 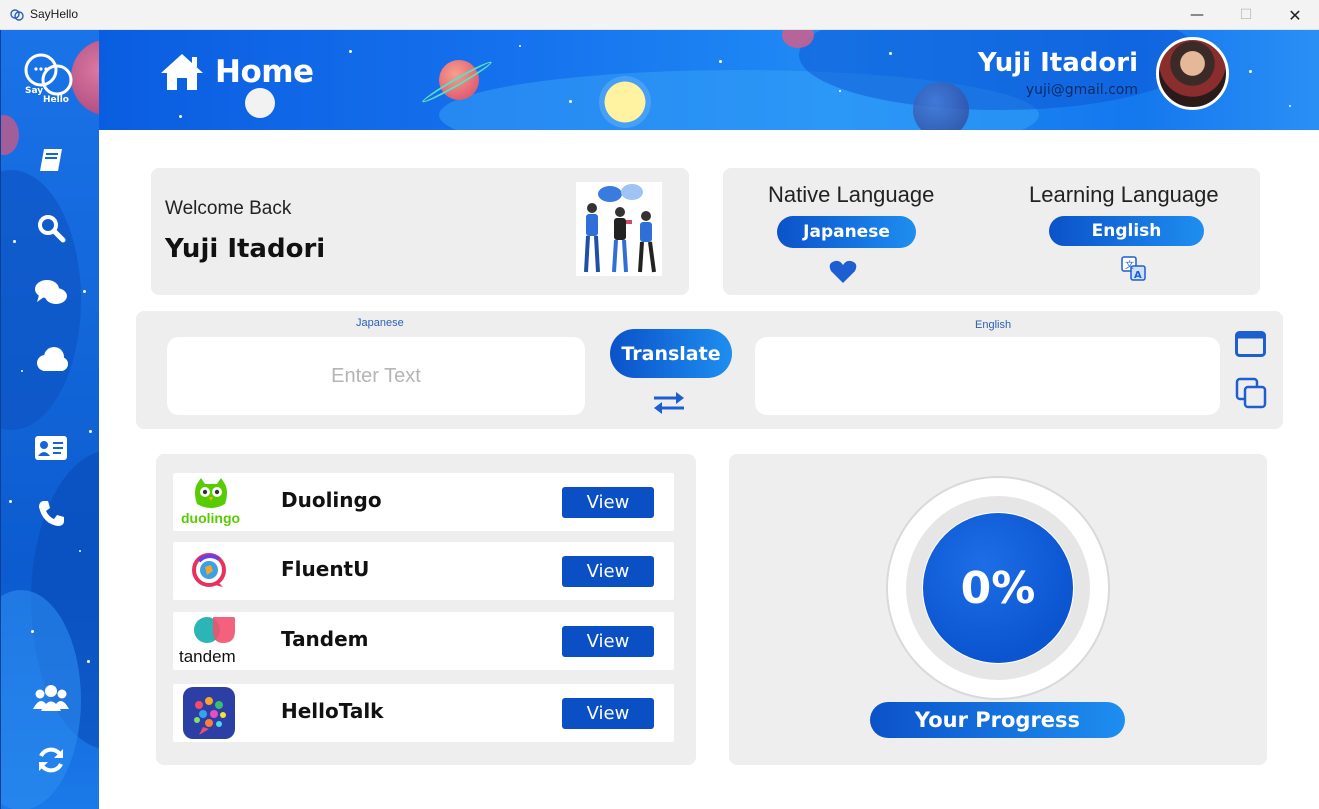 I want to click on translate-button: Translate, so click(x=671, y=353).